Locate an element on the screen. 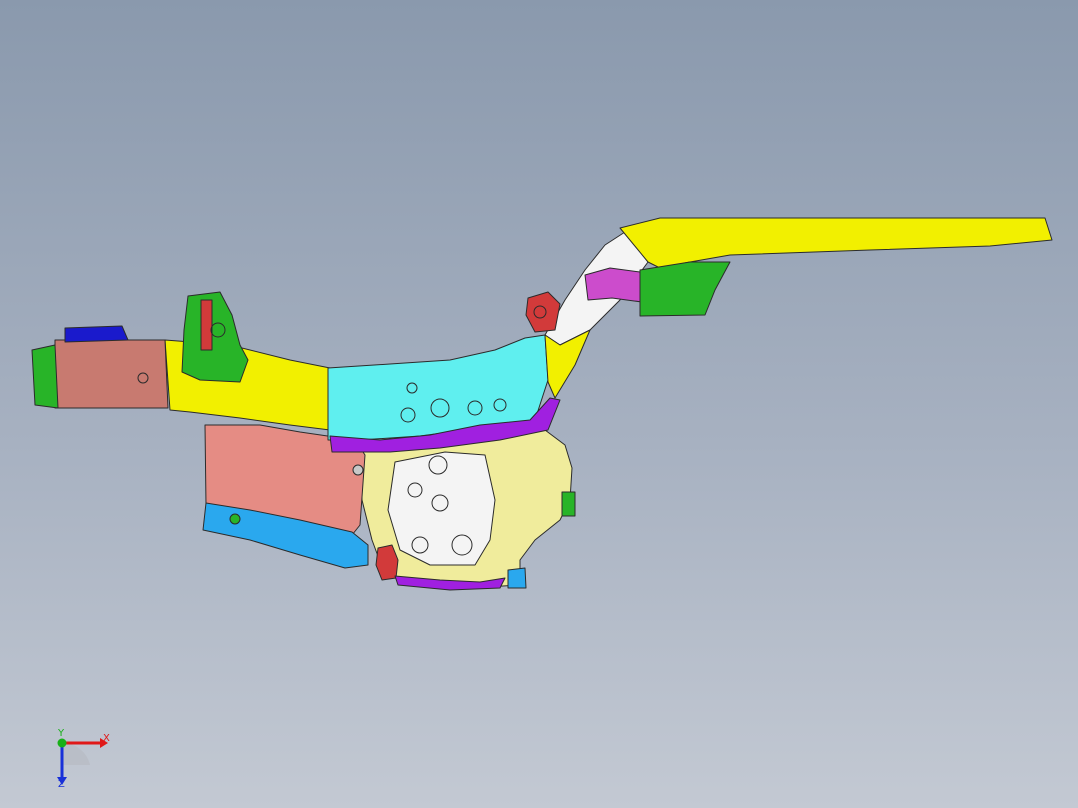 The width and height of the screenshot is (1078, 808). y-axis-dot is located at coordinates (62, 743).